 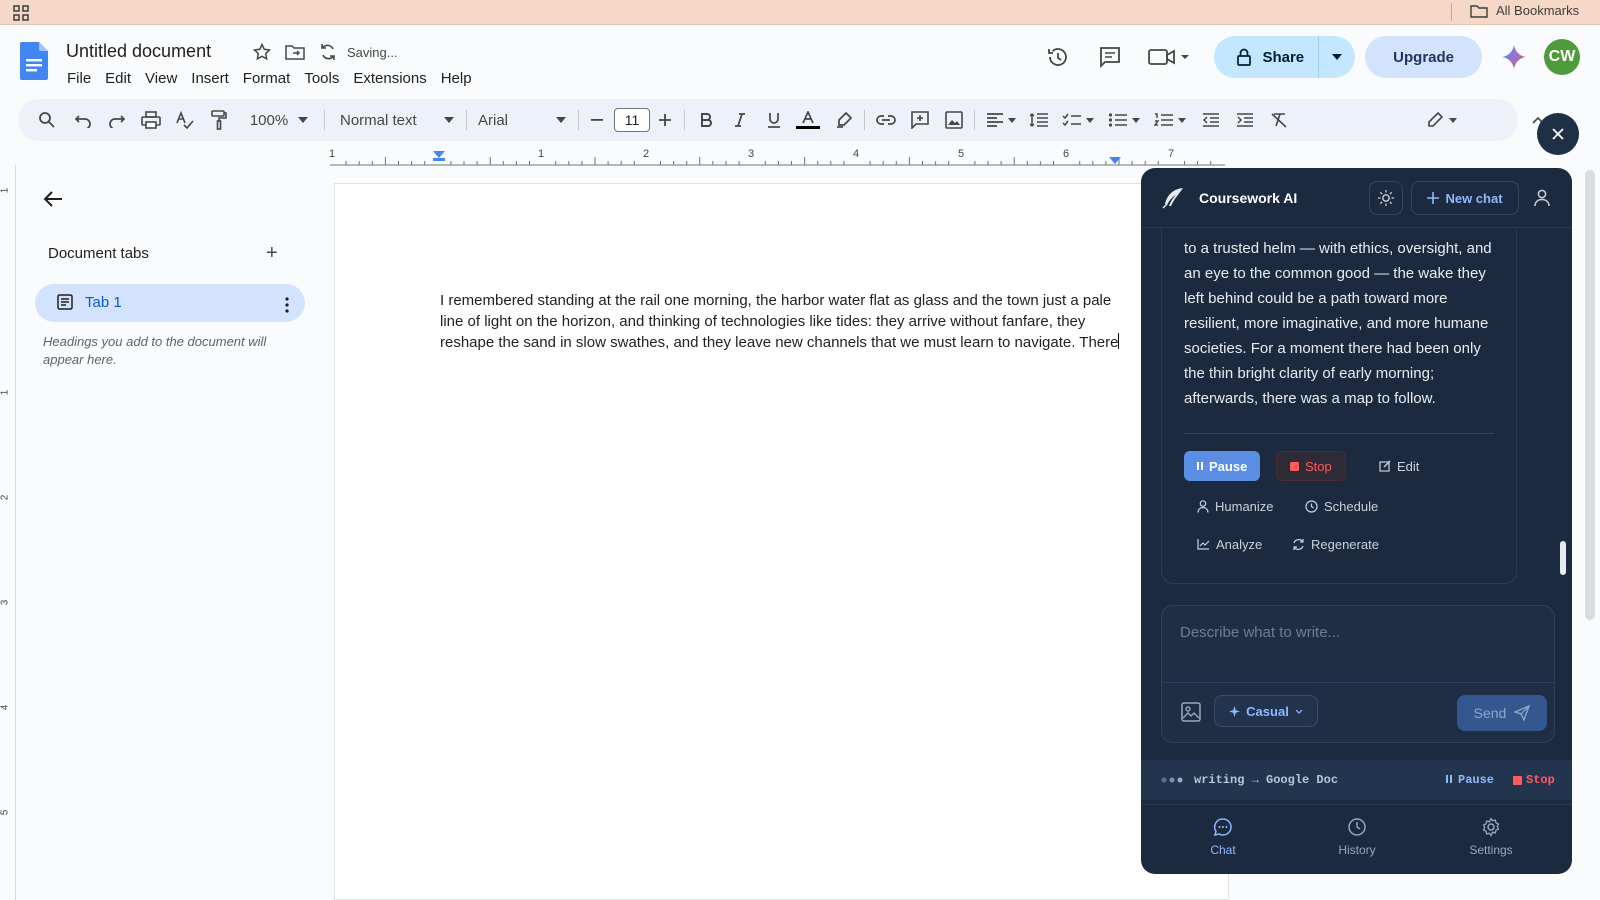 I want to click on upgrade-button: Upgrade, so click(x=1423, y=57).